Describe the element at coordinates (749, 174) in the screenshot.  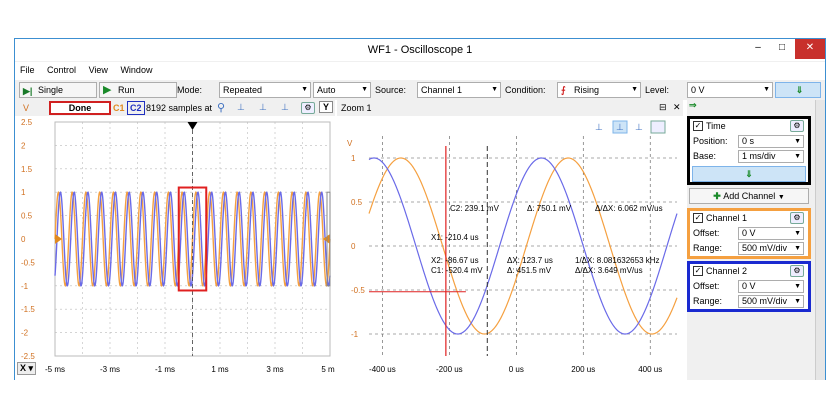
I see `time-apply-button: ⇓` at that location.